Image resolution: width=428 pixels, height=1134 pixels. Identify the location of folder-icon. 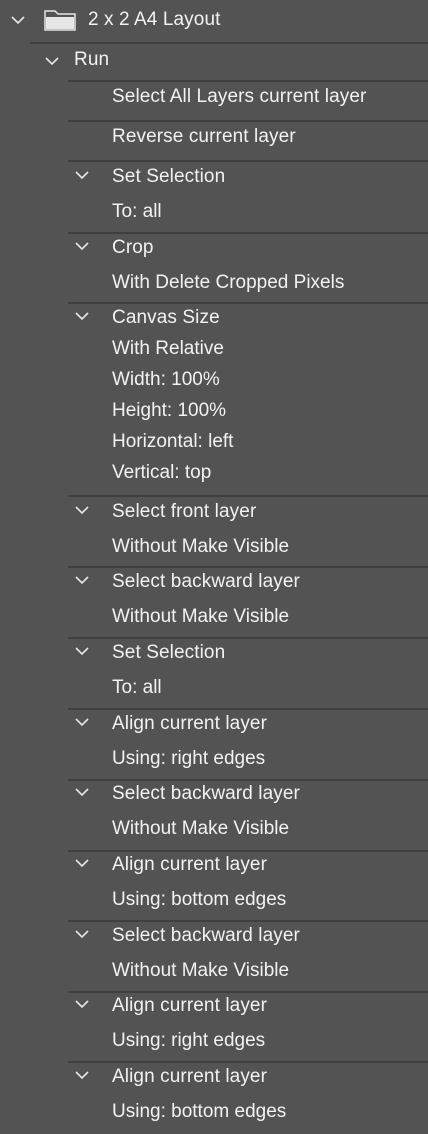
(60, 20).